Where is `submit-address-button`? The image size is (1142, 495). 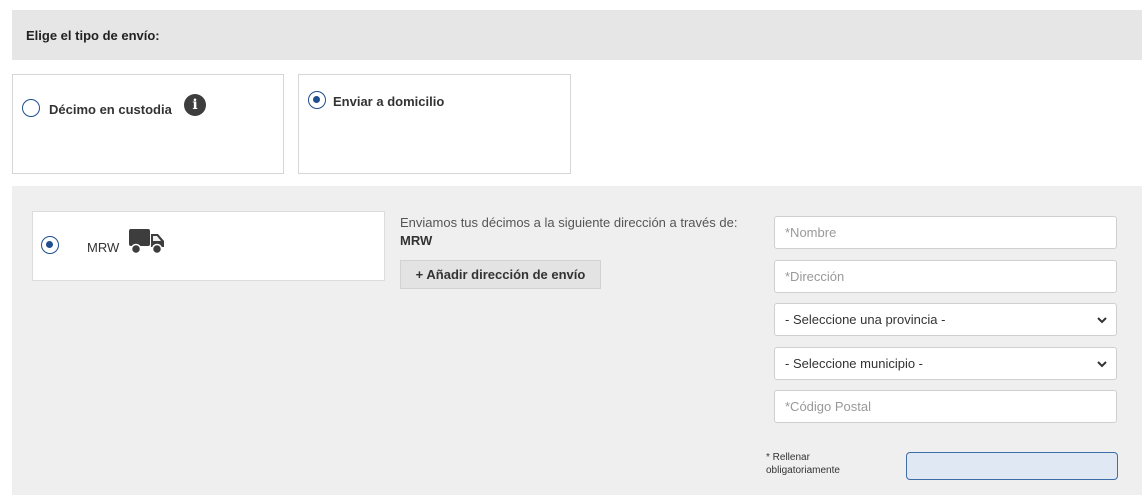 submit-address-button is located at coordinates (1012, 466).